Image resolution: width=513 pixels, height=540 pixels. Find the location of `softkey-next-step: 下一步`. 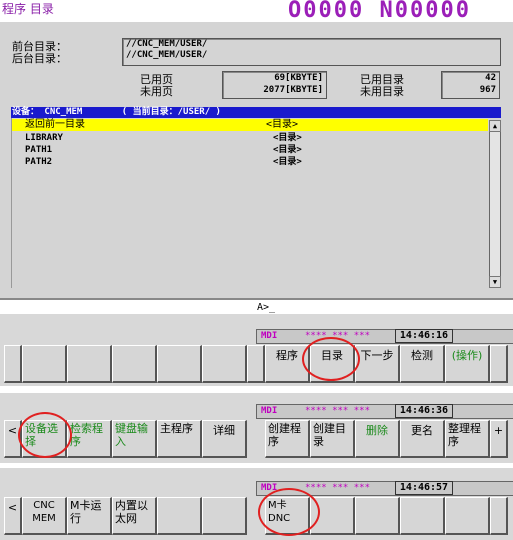

softkey-next-step: 下一步 is located at coordinates (377, 364).